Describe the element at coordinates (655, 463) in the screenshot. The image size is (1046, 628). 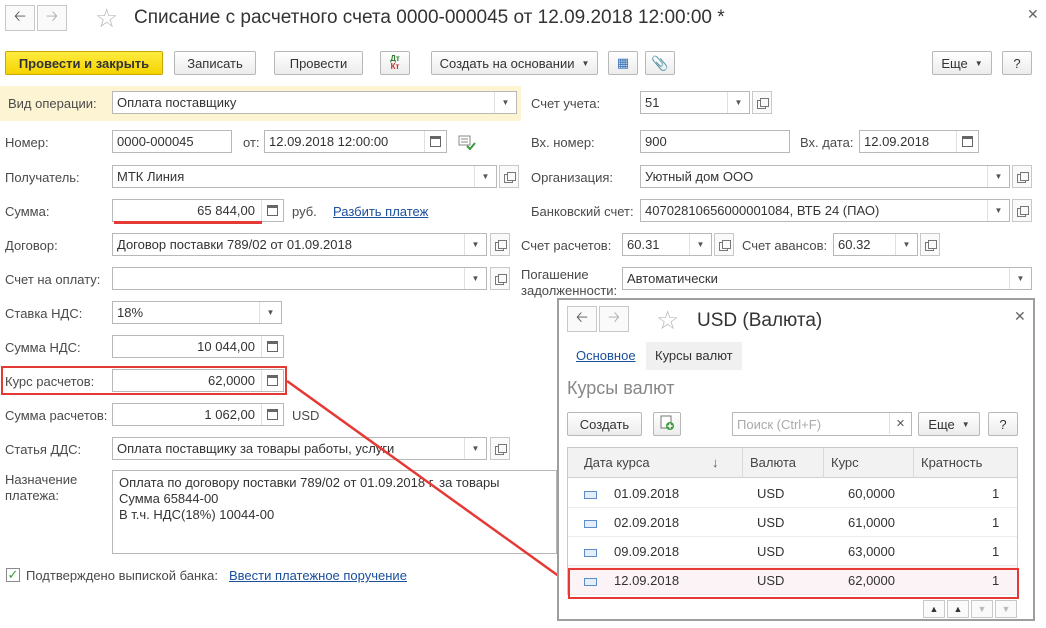
I see `column-header-date: Дата курса ↓` at that location.